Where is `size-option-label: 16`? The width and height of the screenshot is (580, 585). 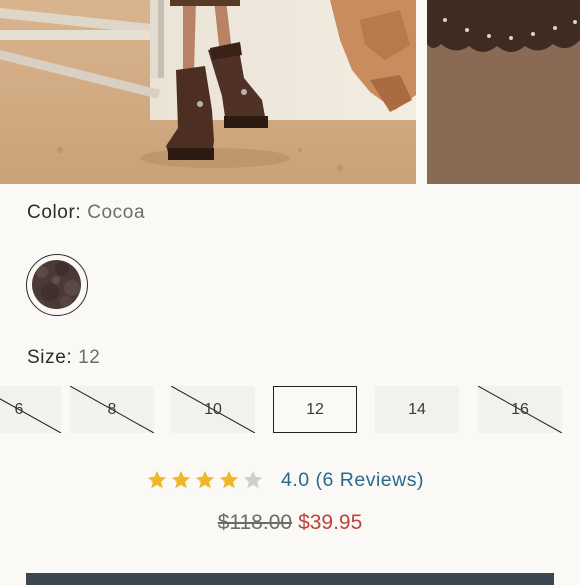
size-option-label: 16 is located at coordinates (520, 409).